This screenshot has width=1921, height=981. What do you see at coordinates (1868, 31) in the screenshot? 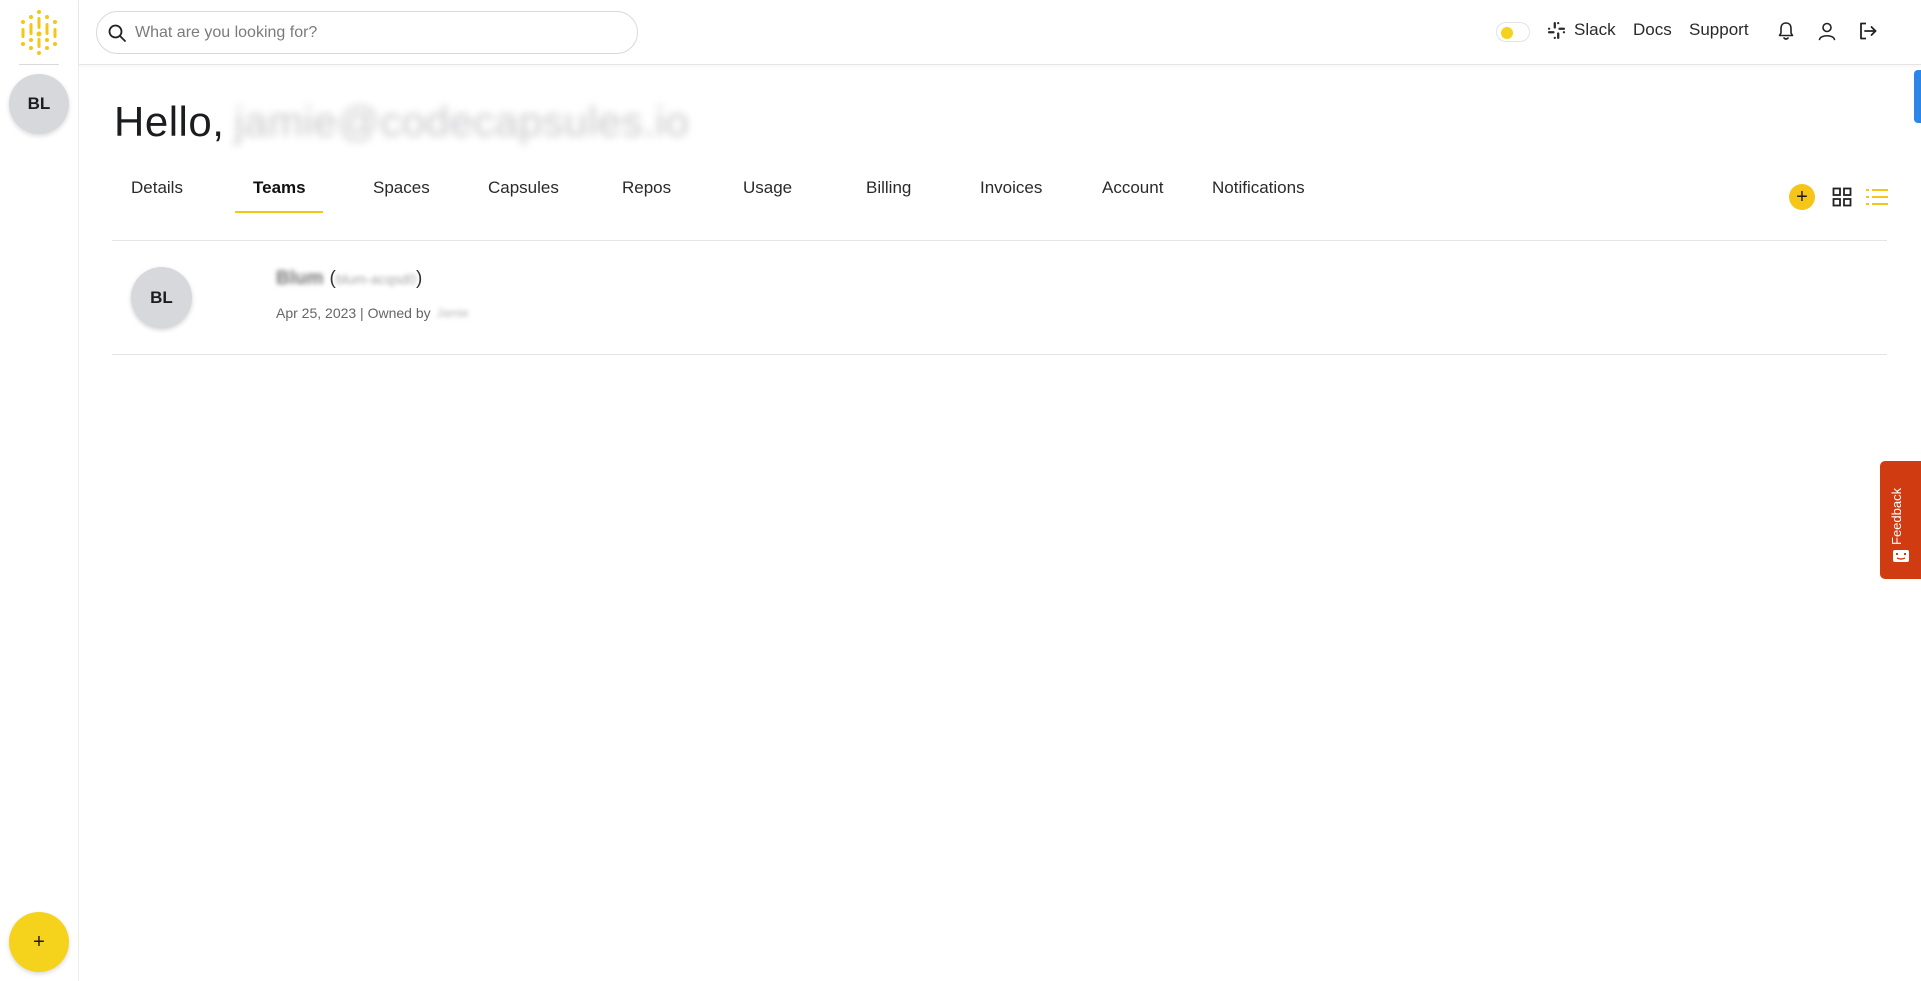
I see `logout-icon` at bounding box center [1868, 31].